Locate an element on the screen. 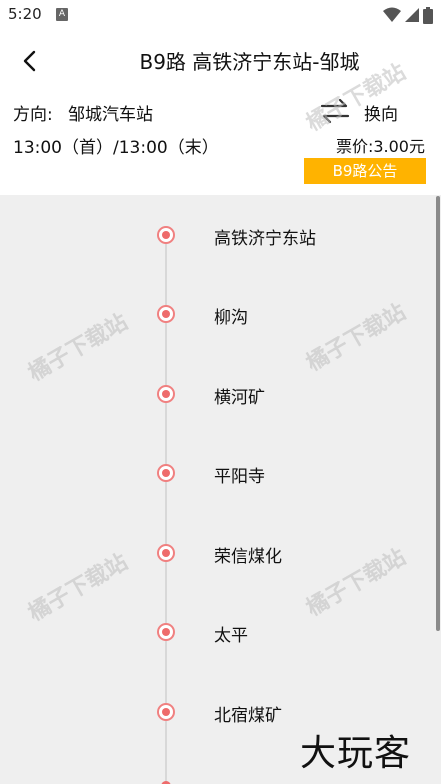 The width and height of the screenshot is (441, 784). back-button is located at coordinates (30, 61).